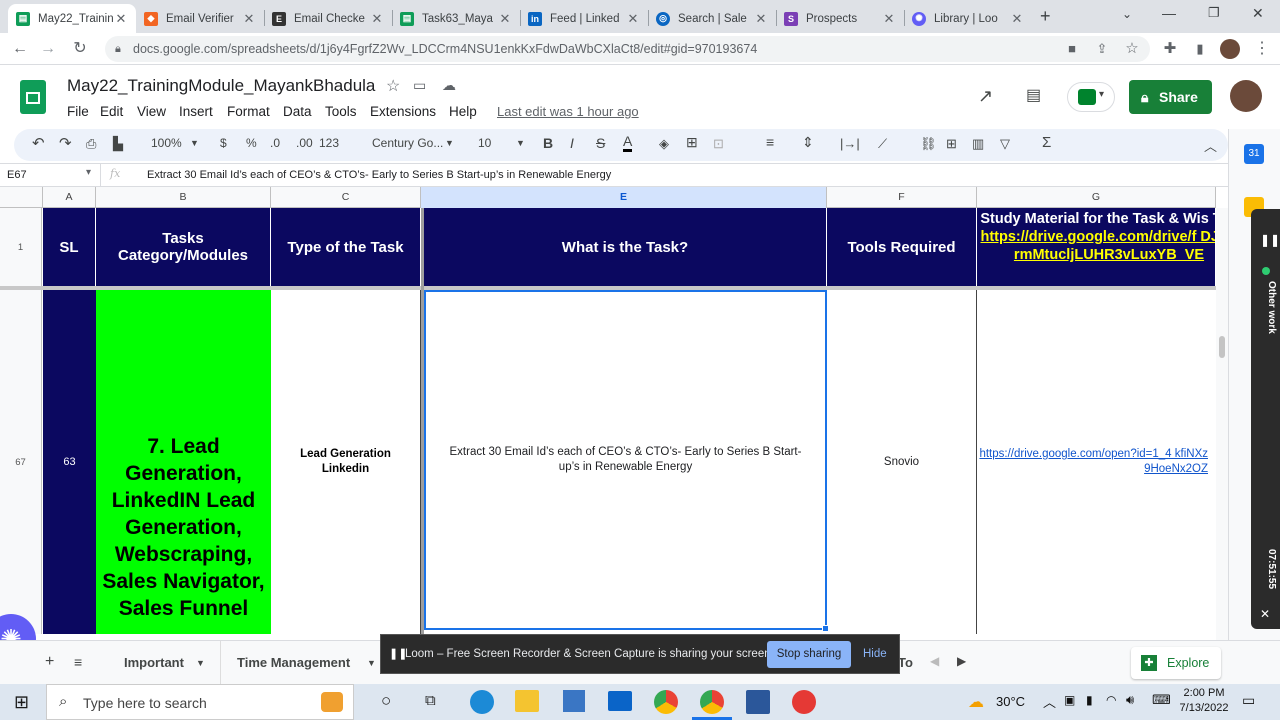 The image size is (1280, 720). Describe the element at coordinates (393, 86) in the screenshot. I see `star-icon: ☆` at that location.